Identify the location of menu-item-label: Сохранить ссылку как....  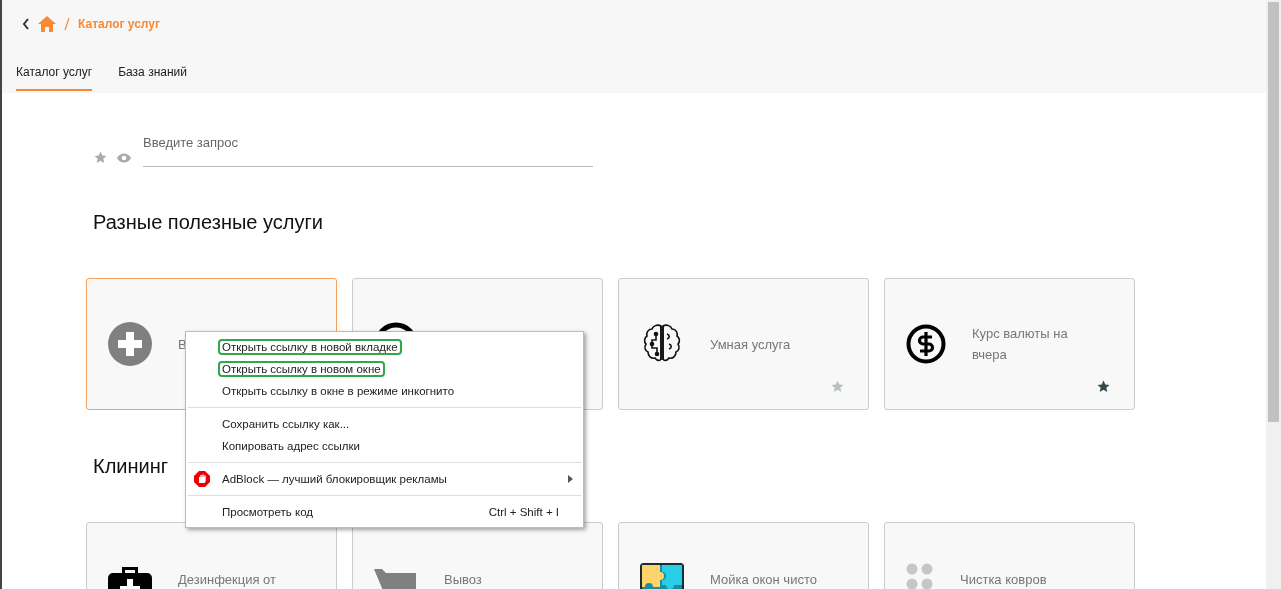
(286, 424).